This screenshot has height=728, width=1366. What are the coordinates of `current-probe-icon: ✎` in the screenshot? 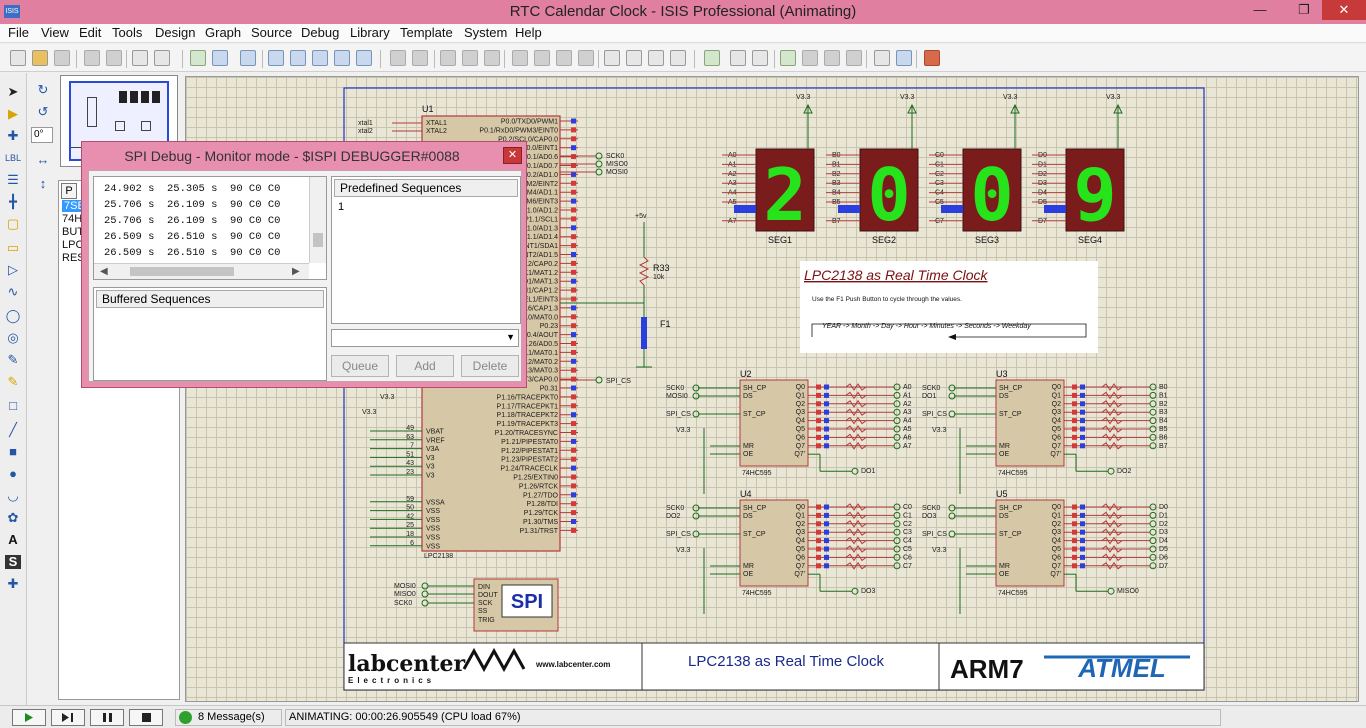 It's located at (13, 382).